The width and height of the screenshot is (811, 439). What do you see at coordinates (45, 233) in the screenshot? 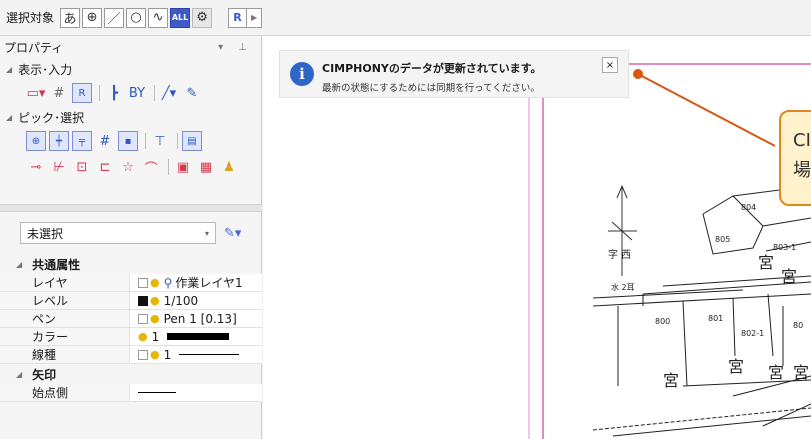
I see `selection-value: 未選択` at bounding box center [45, 233].